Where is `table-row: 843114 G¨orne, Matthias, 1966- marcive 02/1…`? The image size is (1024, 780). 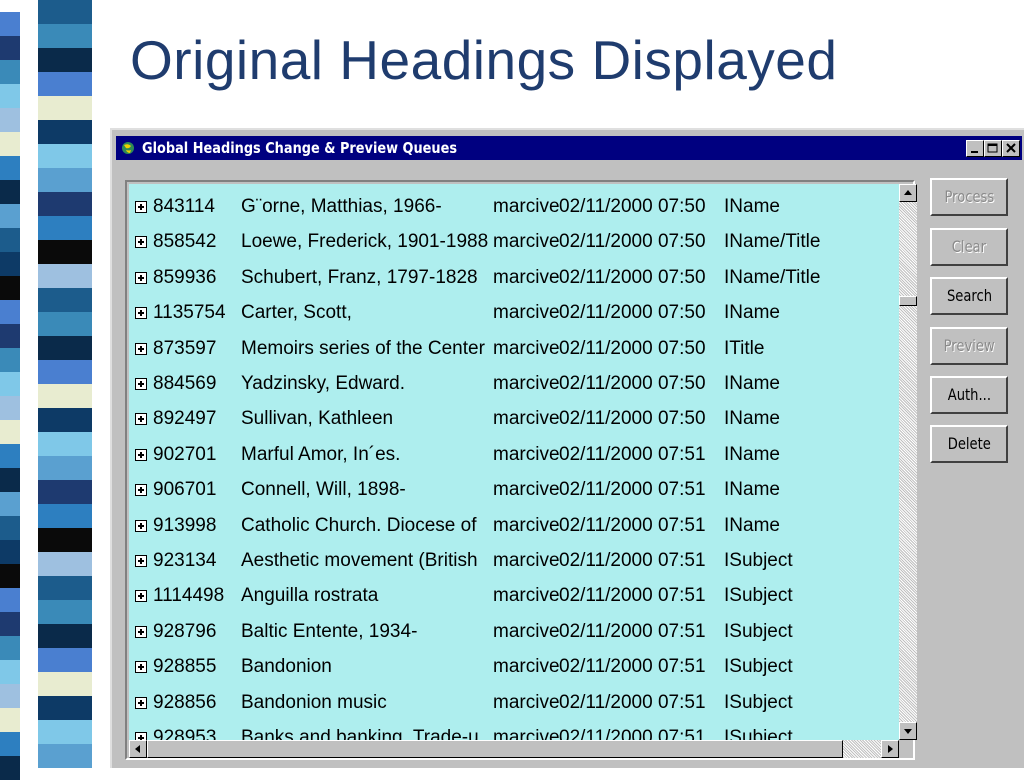 table-row: 843114 G¨orne, Matthias, 1966- marcive 02/1… is located at coordinates (514, 208).